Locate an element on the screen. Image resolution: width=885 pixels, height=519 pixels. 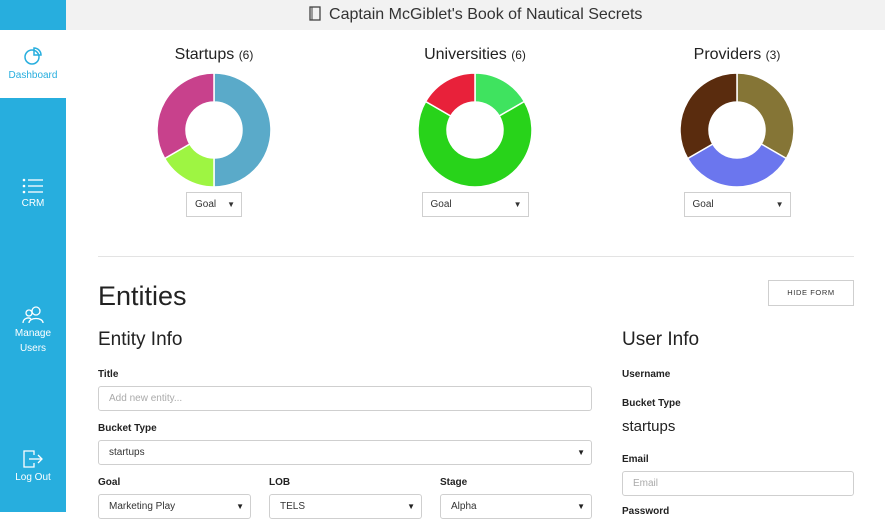
goal-label: Goal is located at coordinates (109, 482).